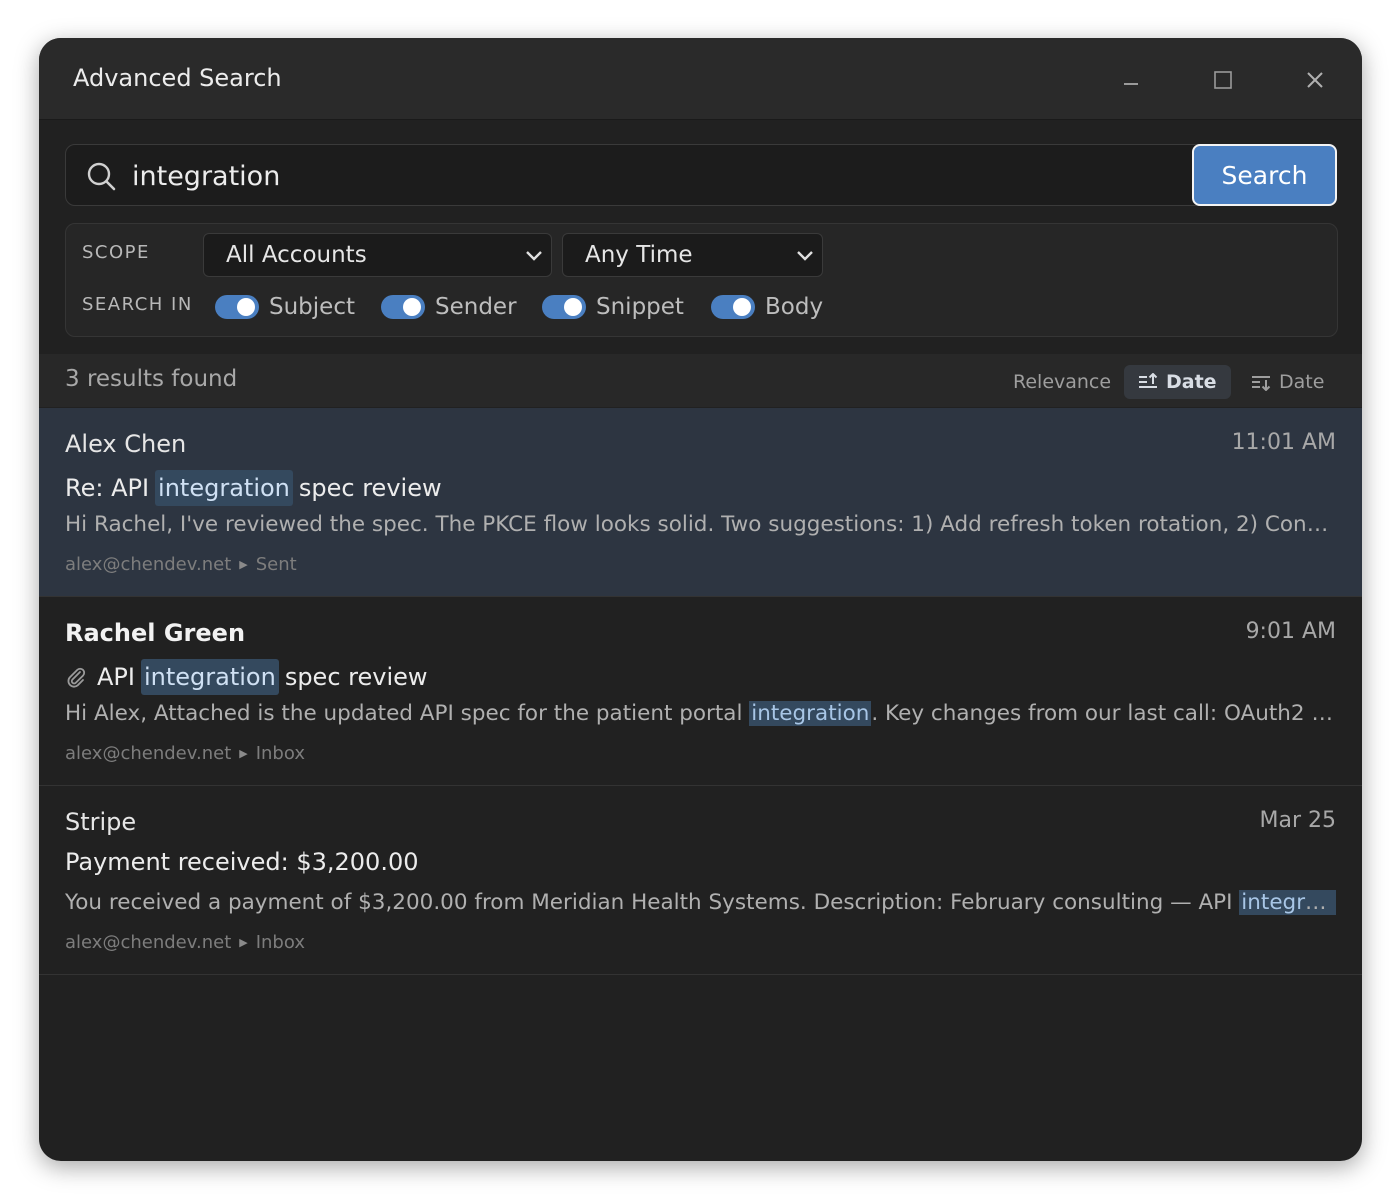 This screenshot has width=1400, height=1200. I want to click on scope-label: SCOPE, so click(116, 252).